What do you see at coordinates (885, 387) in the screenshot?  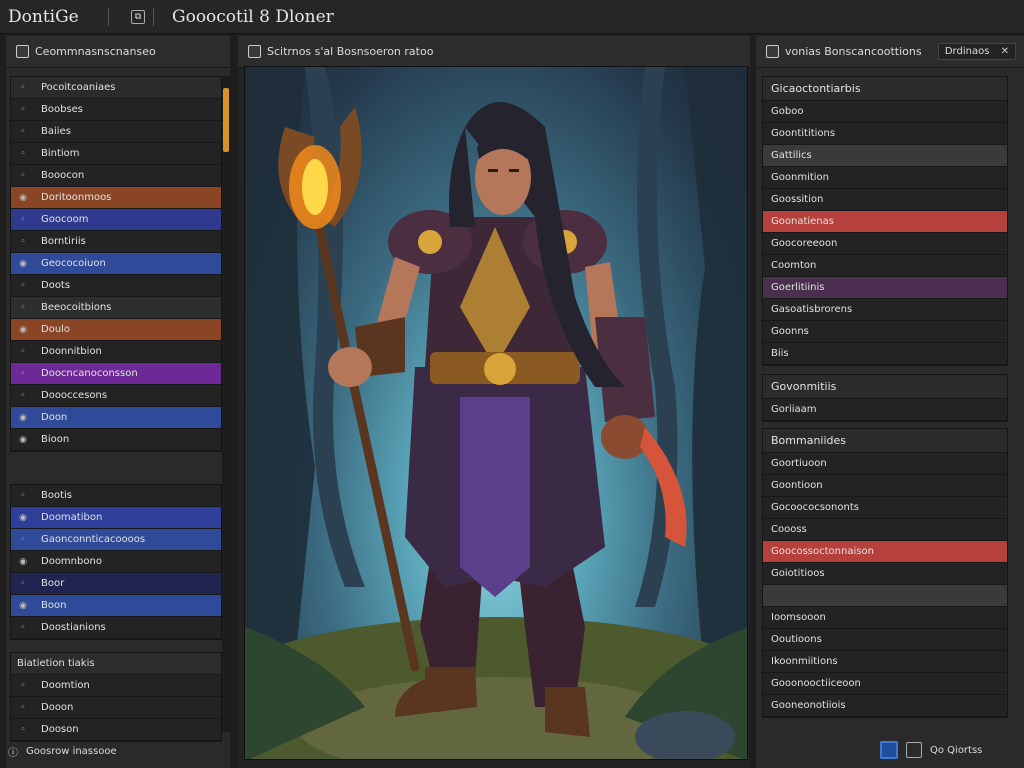 I see `section-title: Govonmitiis` at bounding box center [885, 387].